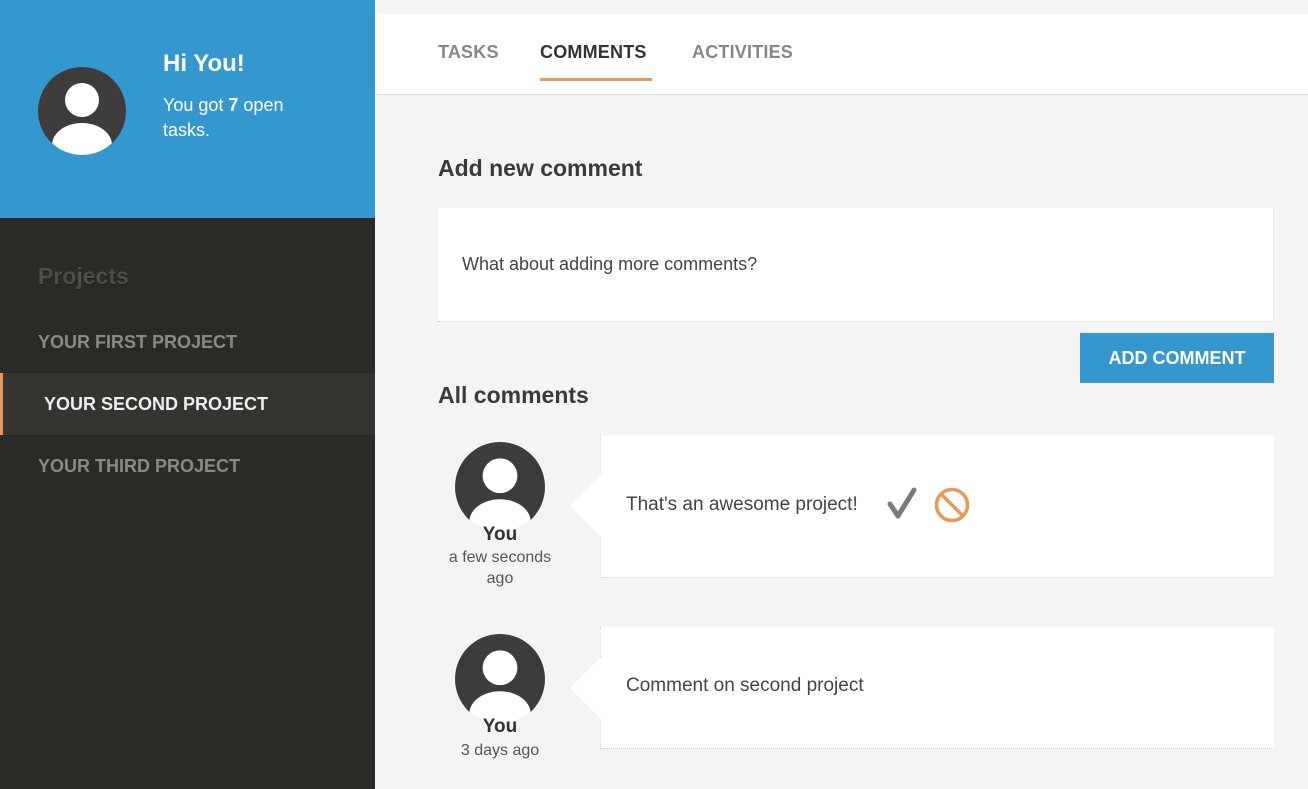 Image resolution: width=1308 pixels, height=789 pixels. What do you see at coordinates (593, 52) in the screenshot?
I see `tab-comments: COMMENTS` at bounding box center [593, 52].